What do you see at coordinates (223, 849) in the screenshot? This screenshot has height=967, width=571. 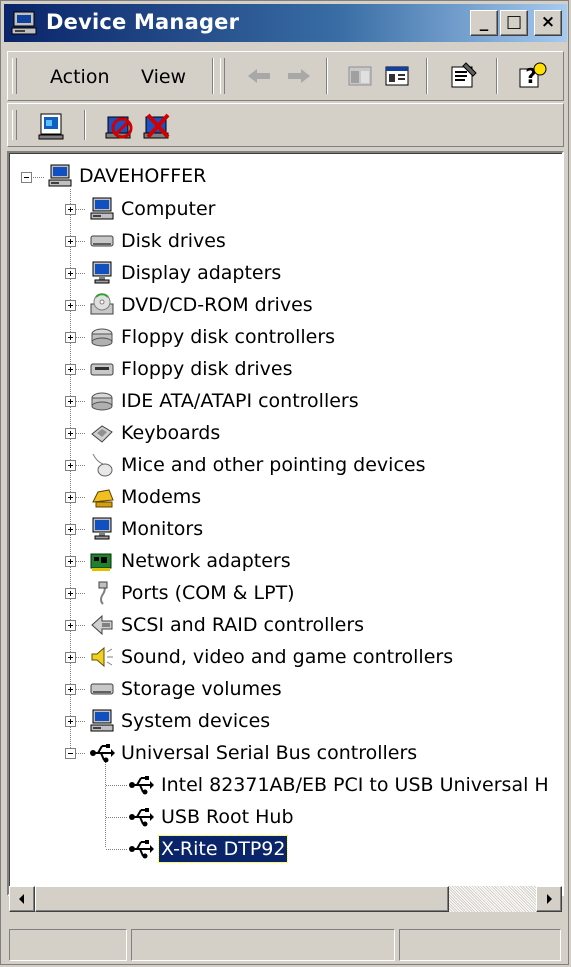 I see `tree-device-selected: X-Rite DTP92` at bounding box center [223, 849].